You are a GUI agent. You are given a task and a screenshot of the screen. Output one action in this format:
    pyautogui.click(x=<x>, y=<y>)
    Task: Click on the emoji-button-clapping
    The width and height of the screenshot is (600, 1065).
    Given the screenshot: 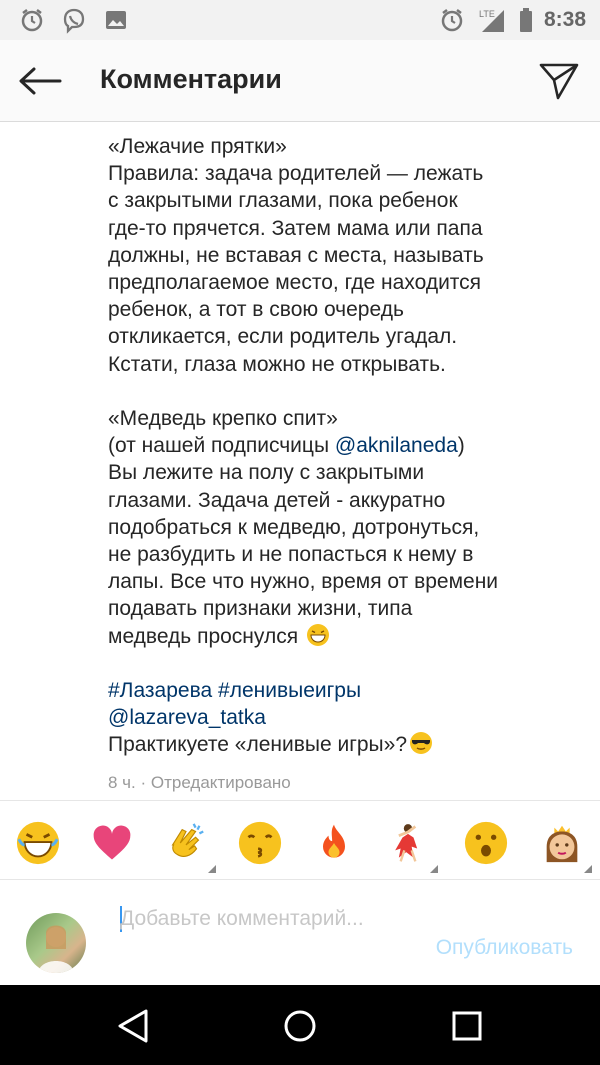 What is the action you would take?
    pyautogui.click(x=189, y=846)
    